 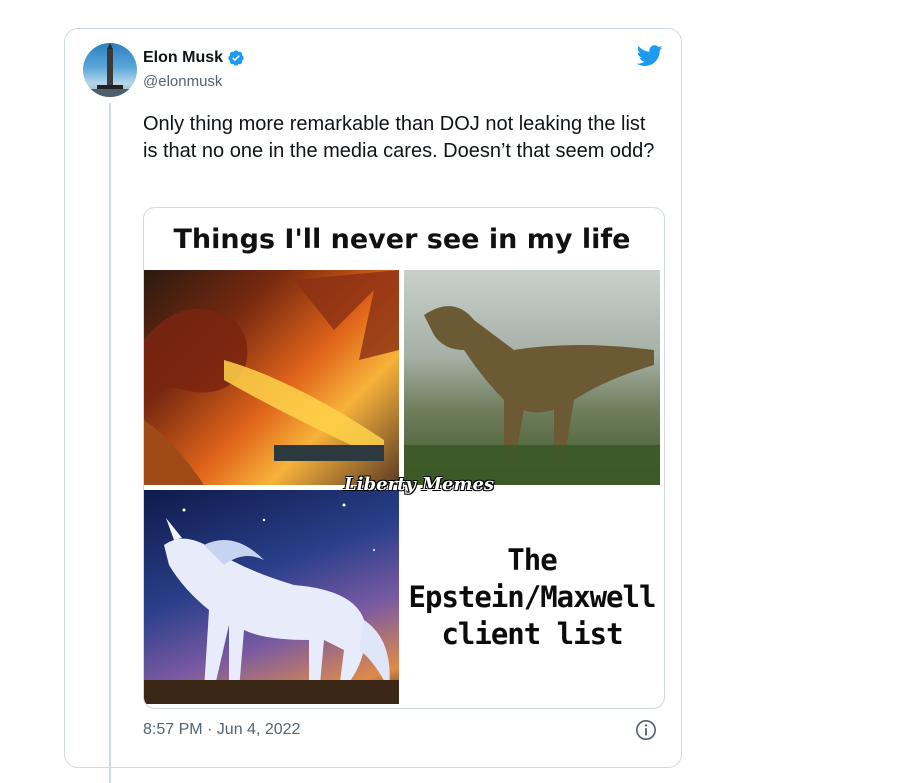 I want to click on unicorn-panel, so click(x=271, y=597).